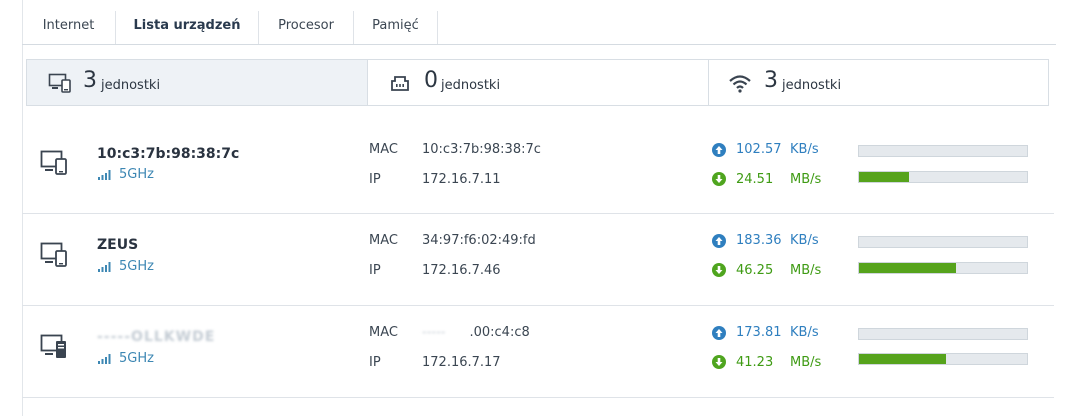  Describe the element at coordinates (539, 28) in the screenshot. I see `tab-bar: Internet Lista urządzeń Procesor Pamięć` at that location.